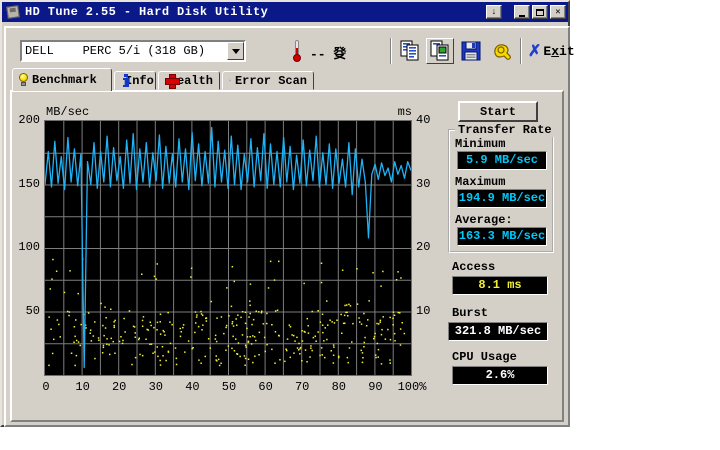  I want to click on access-label: Access, so click(474, 267).